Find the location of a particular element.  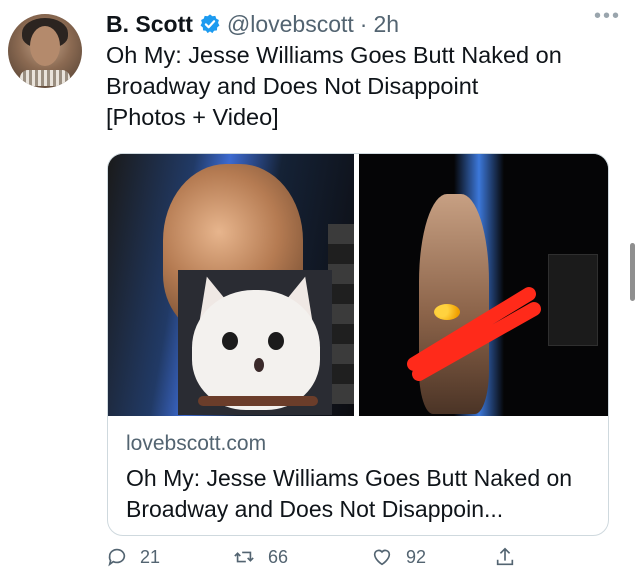

tweet-header: B. Scott @lovebscott · 2h ••• is located at coordinates (363, 22).